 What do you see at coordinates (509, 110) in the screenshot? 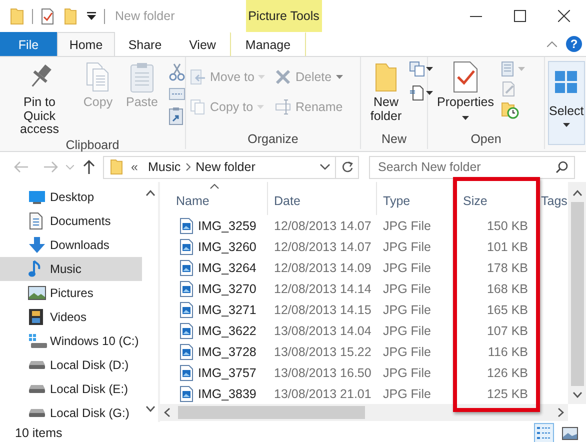
I see `history-icon` at bounding box center [509, 110].